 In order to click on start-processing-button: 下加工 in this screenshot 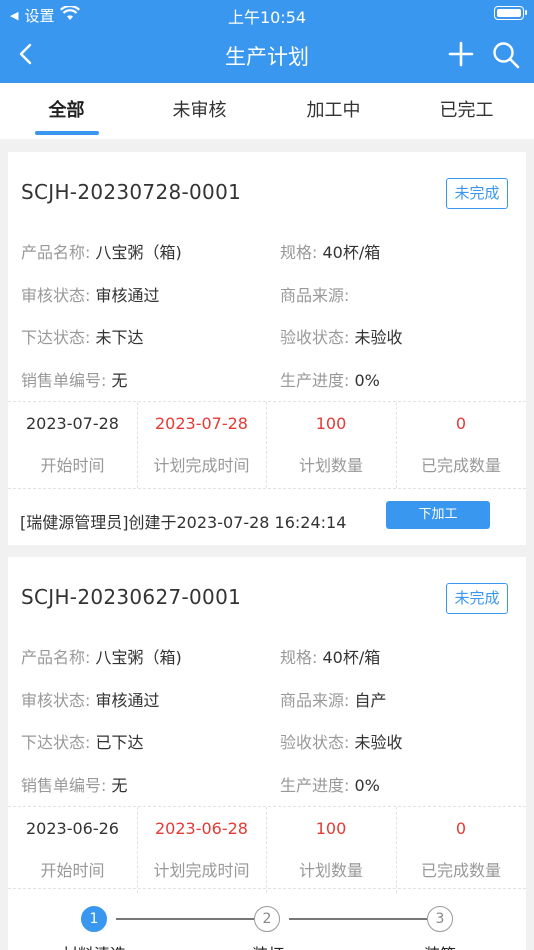, I will do `click(438, 515)`.